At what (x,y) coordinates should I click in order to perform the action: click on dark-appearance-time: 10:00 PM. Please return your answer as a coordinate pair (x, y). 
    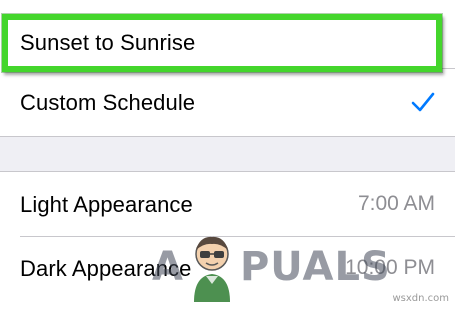
    Looking at the image, I should click on (390, 267).